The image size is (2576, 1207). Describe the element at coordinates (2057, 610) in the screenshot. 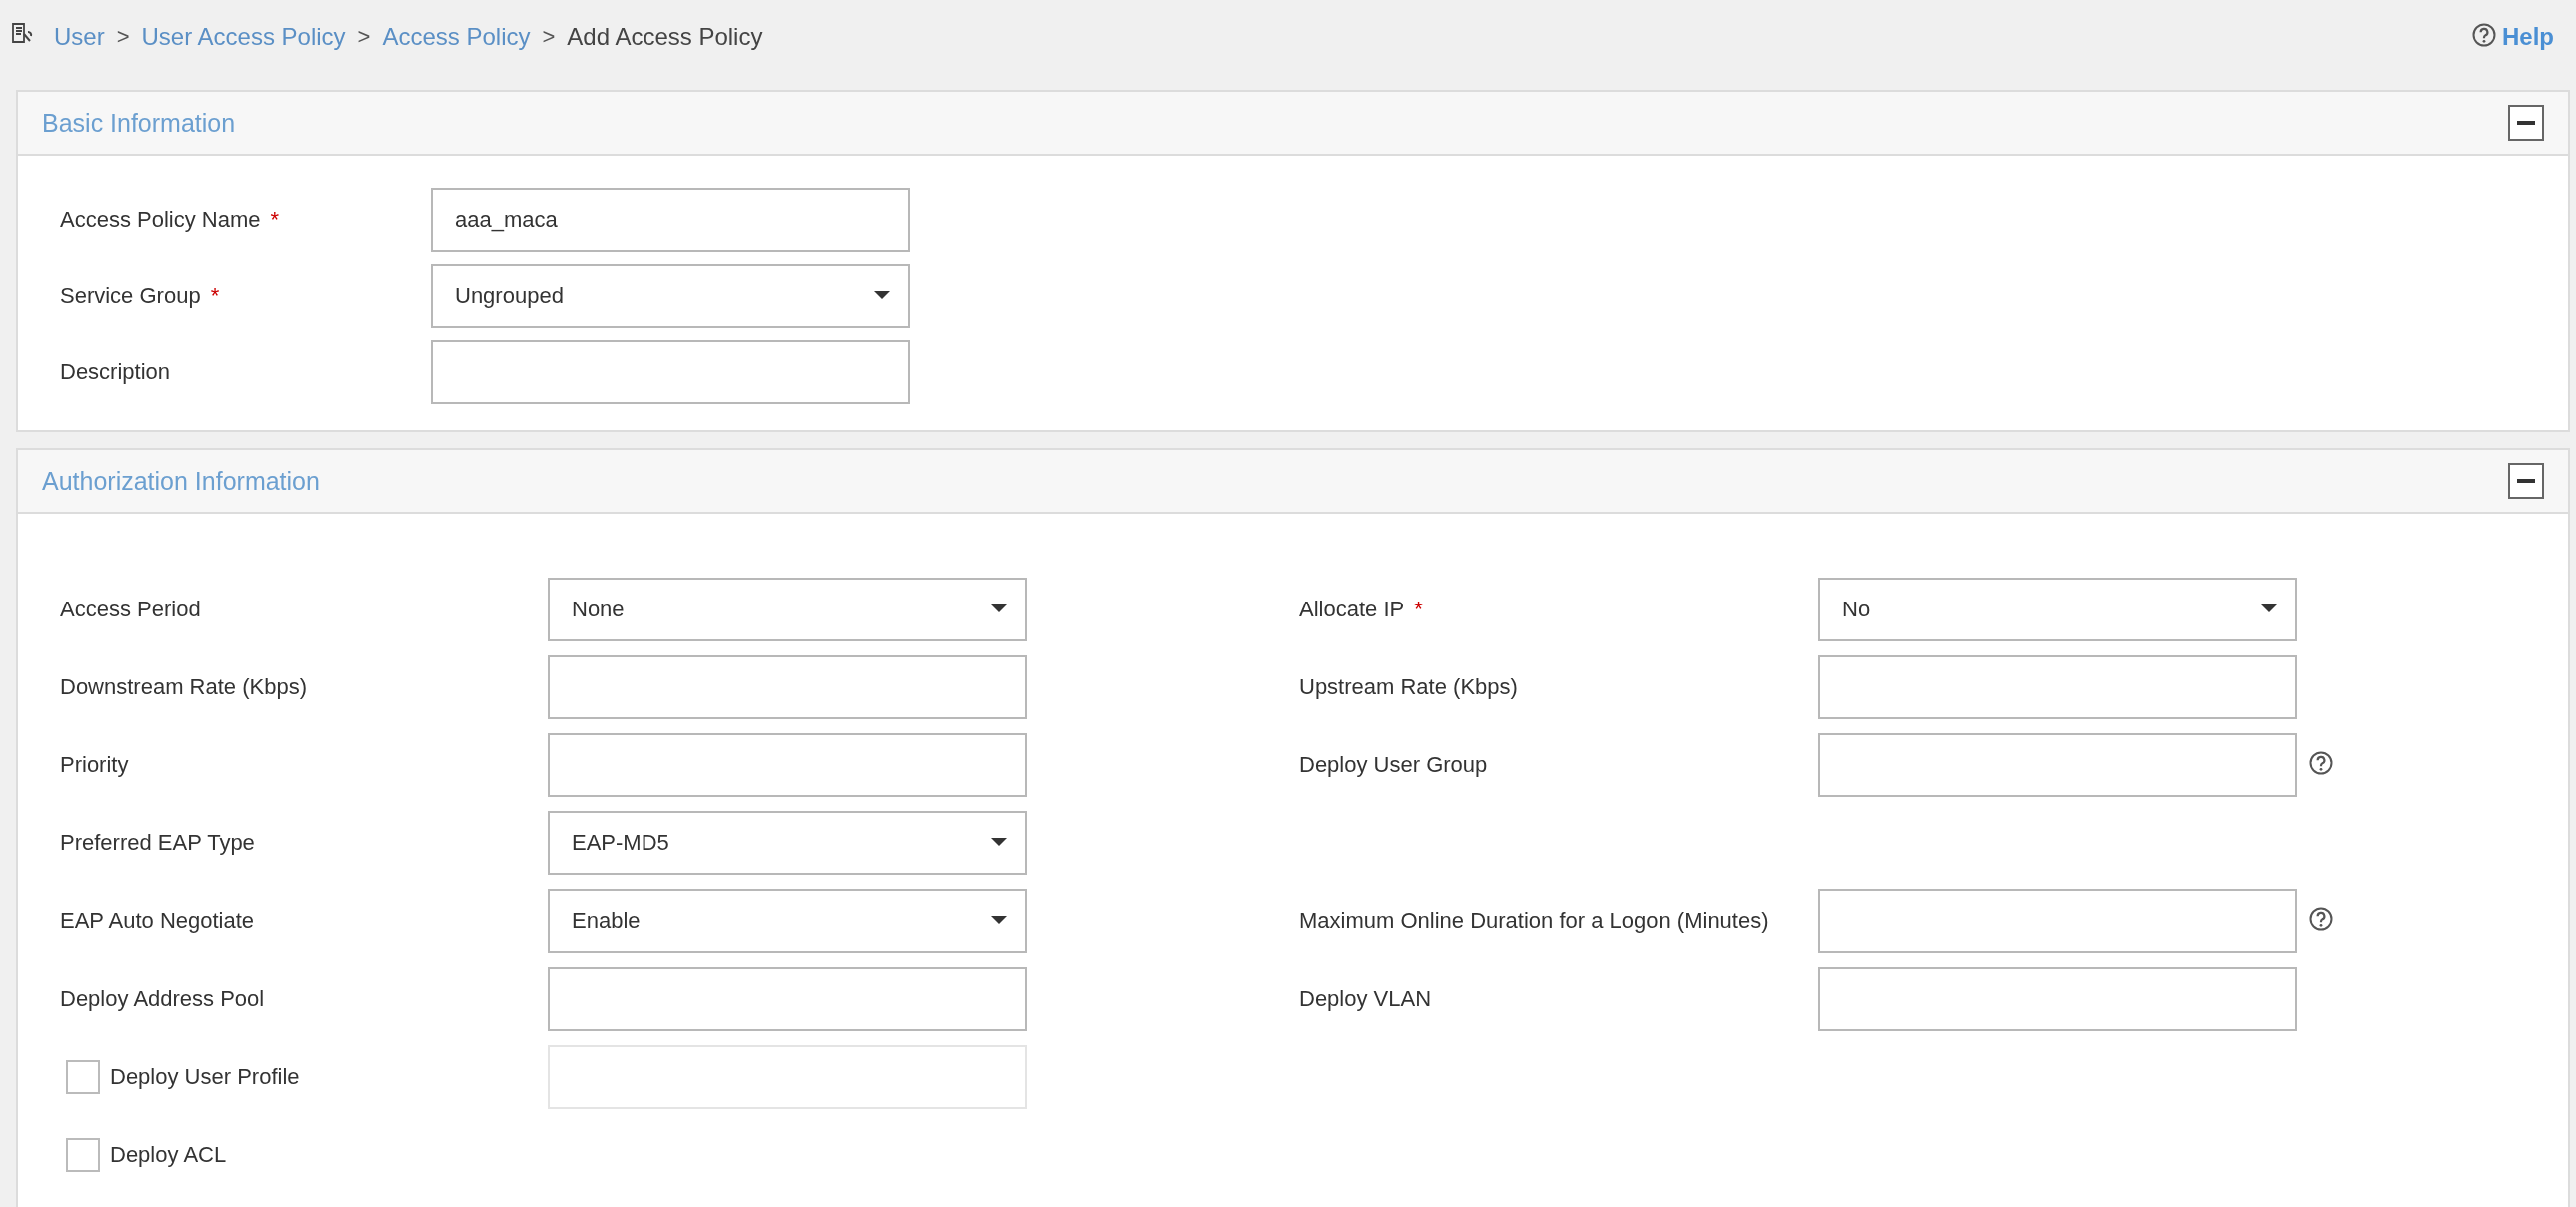

I see `dropdown: No` at that location.